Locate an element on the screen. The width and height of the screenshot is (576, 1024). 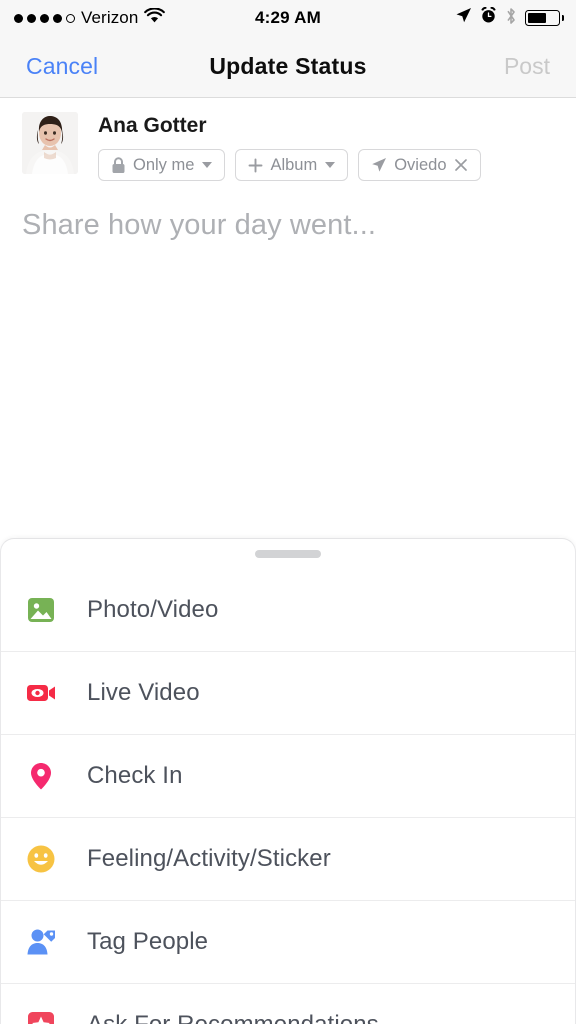
album-pill: Album is located at coordinates (292, 165).